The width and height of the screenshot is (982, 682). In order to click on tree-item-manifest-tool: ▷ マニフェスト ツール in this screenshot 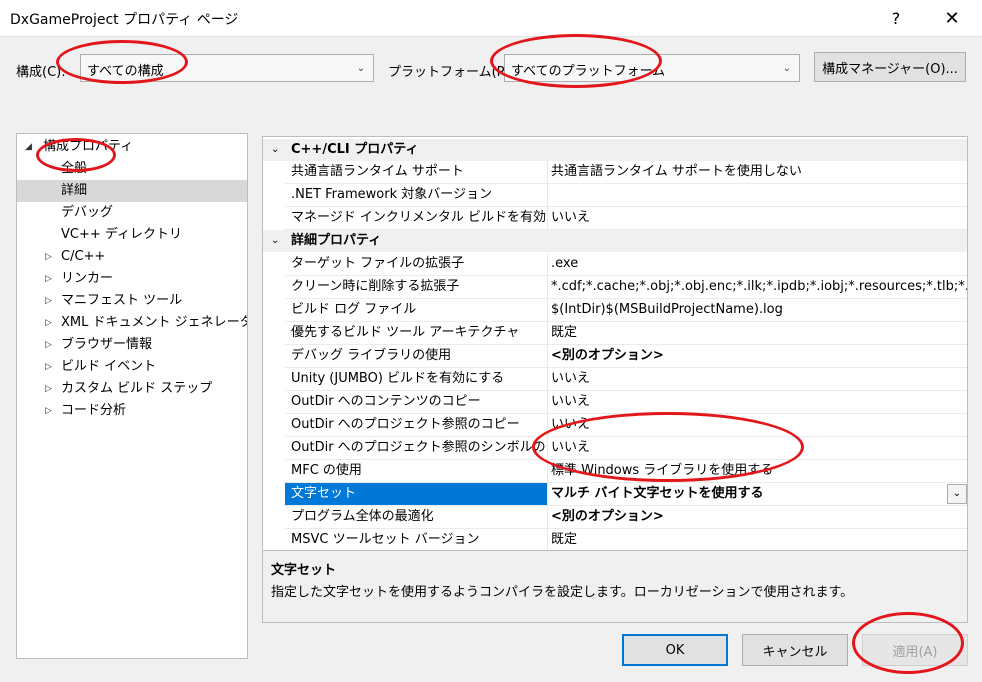, I will do `click(132, 301)`.